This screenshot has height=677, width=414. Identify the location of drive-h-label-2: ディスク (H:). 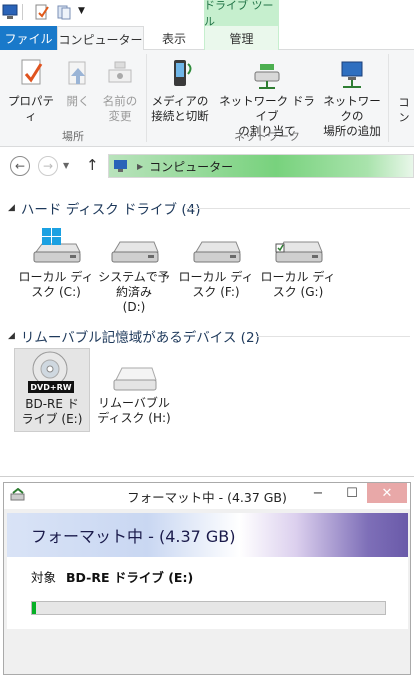
(134, 418).